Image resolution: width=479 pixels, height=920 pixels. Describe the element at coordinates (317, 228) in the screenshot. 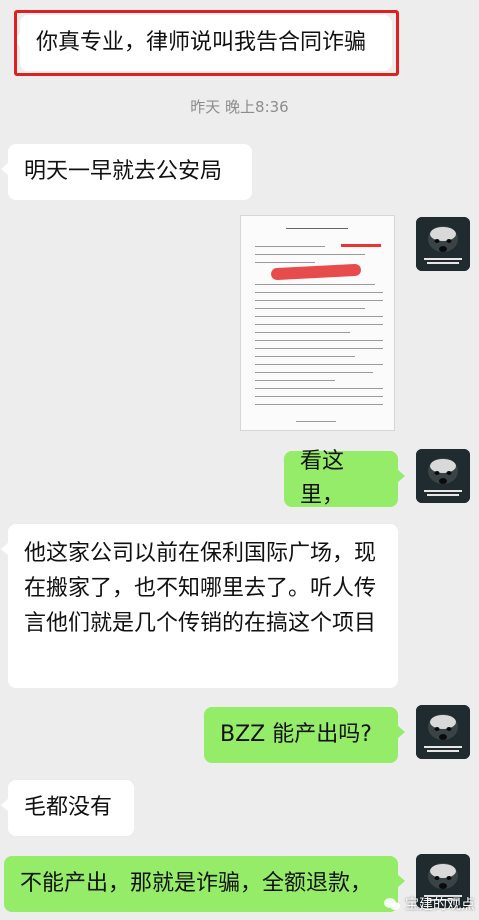

I see `doc-title-line` at that location.